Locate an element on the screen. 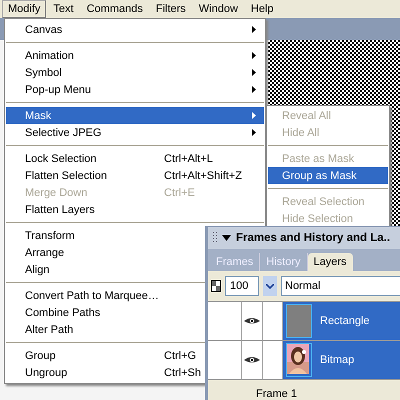  opacity-dropdown-button is located at coordinates (270, 286).